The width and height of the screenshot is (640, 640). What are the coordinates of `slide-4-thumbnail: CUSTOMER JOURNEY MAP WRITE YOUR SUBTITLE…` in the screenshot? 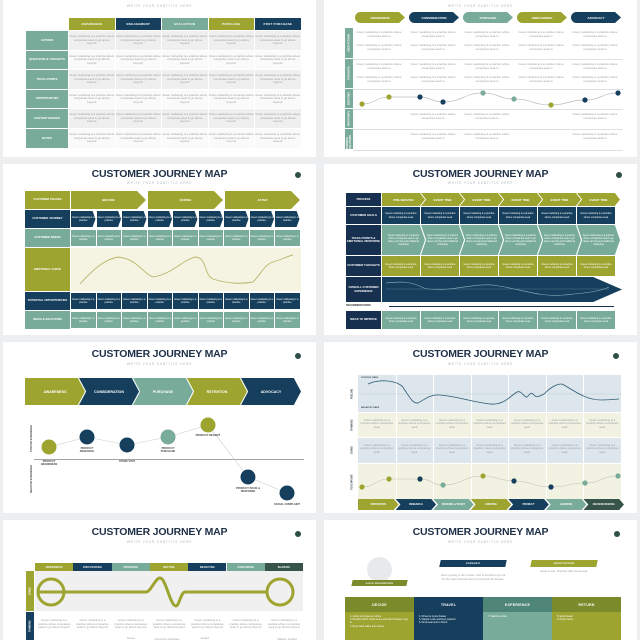 It's located at (480, 249).